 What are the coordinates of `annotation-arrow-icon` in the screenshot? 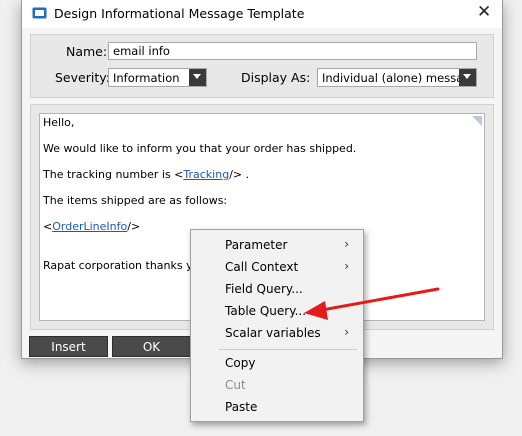 It's located at (372, 303).